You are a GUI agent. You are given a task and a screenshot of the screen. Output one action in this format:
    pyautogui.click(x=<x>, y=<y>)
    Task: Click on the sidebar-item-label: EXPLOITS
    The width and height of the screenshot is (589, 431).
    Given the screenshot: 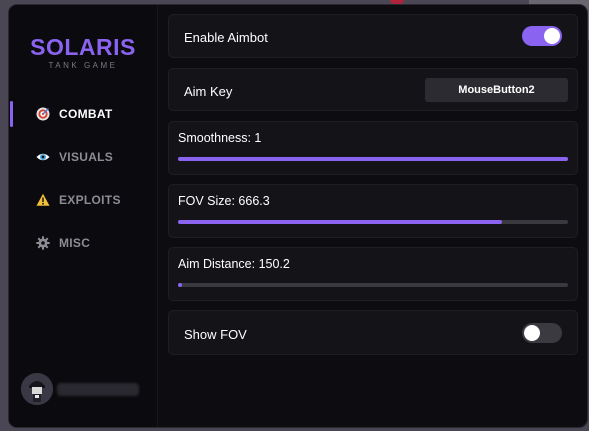 What is the action you would take?
    pyautogui.click(x=90, y=200)
    